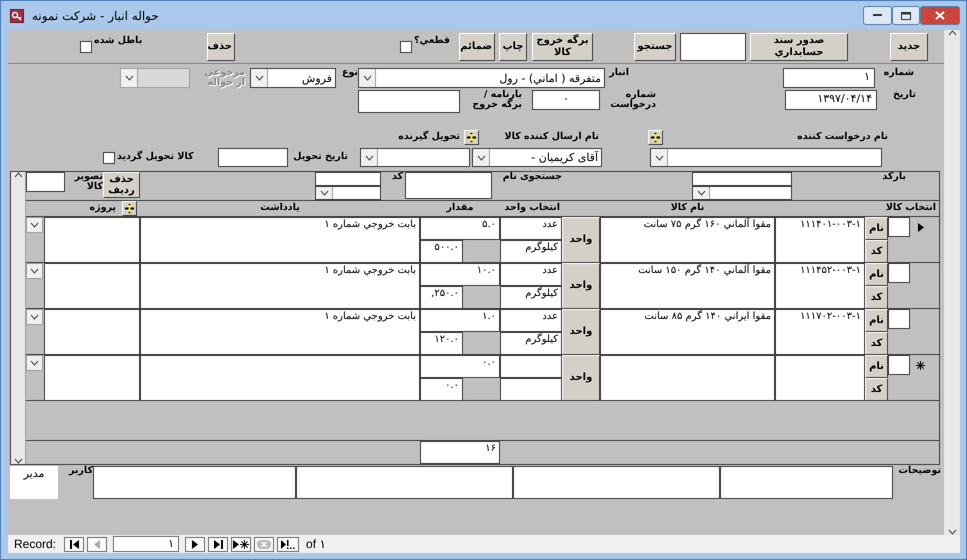  I want to click on close-button, so click(940, 15).